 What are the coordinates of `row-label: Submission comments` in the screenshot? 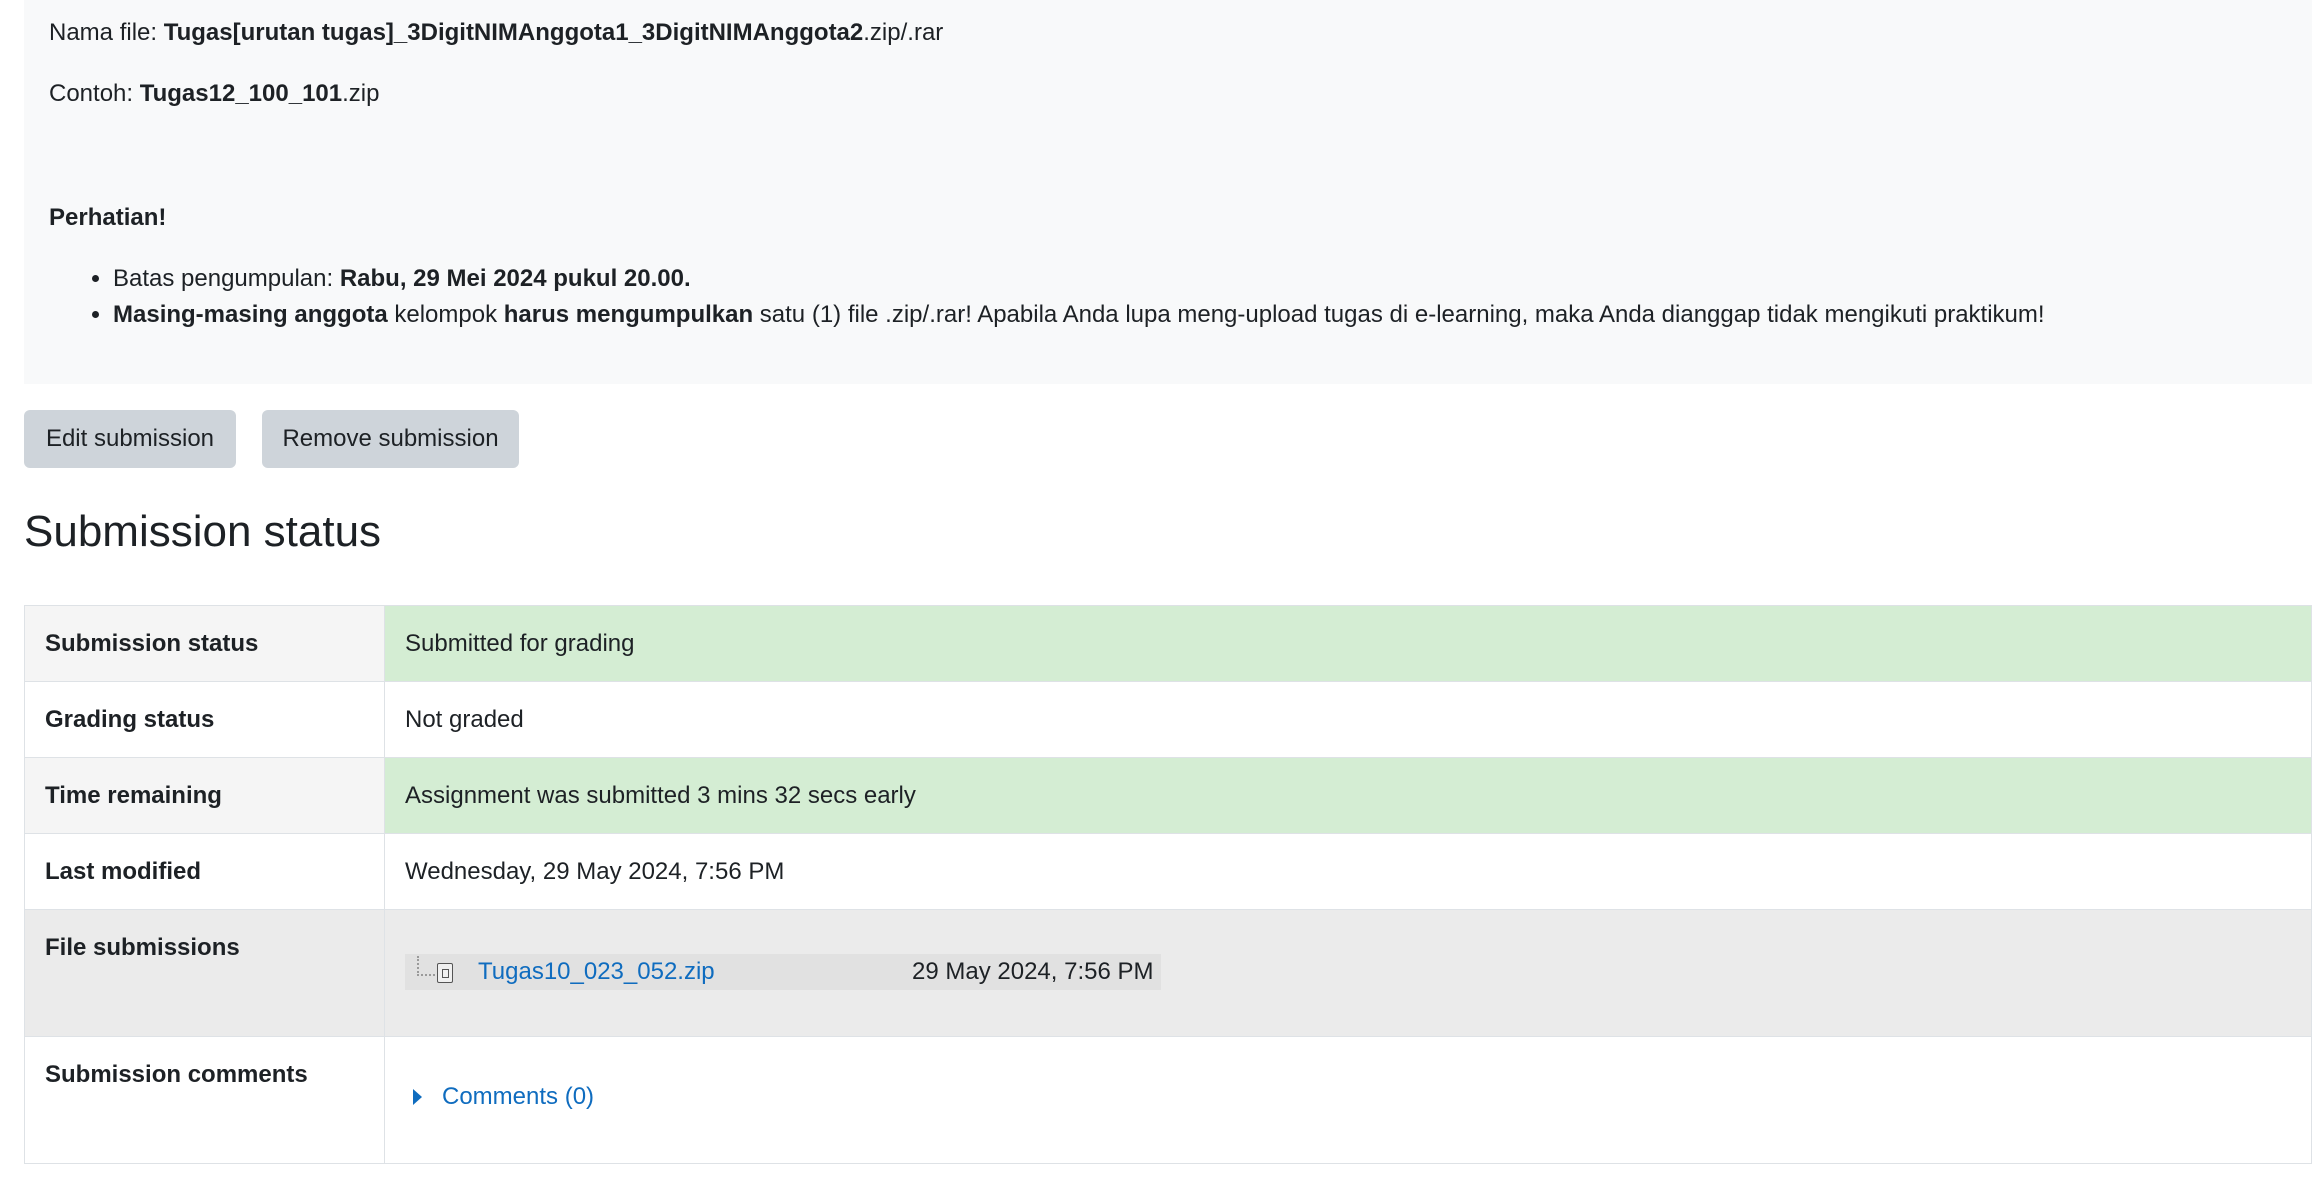 It's located at (204, 1100).